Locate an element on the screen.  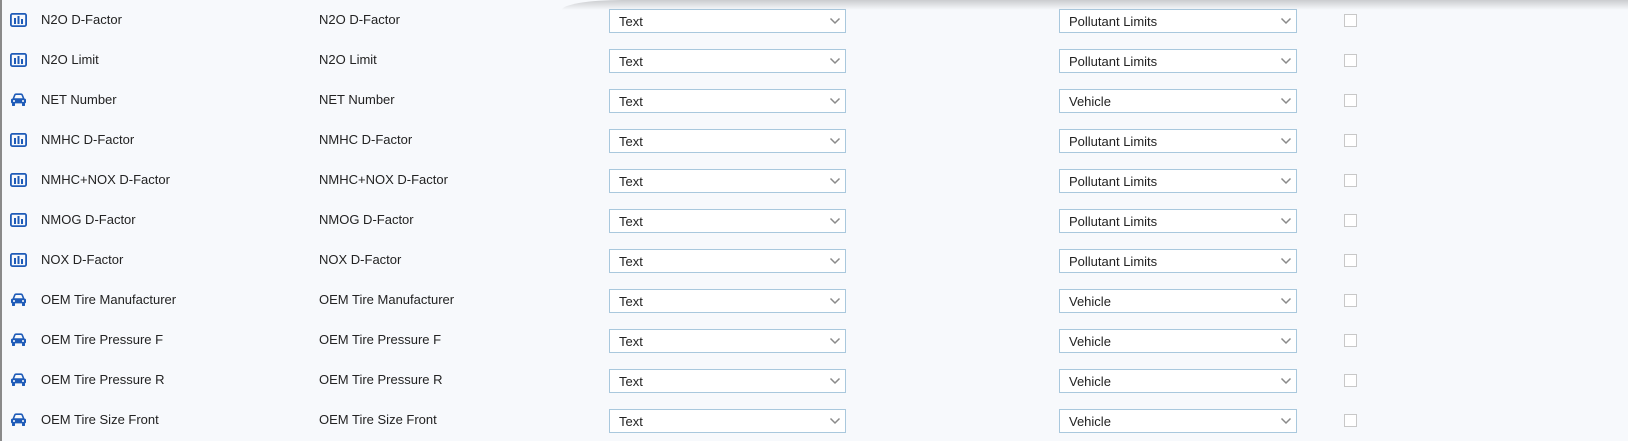
field-label: N2O Limit is located at coordinates (348, 59).